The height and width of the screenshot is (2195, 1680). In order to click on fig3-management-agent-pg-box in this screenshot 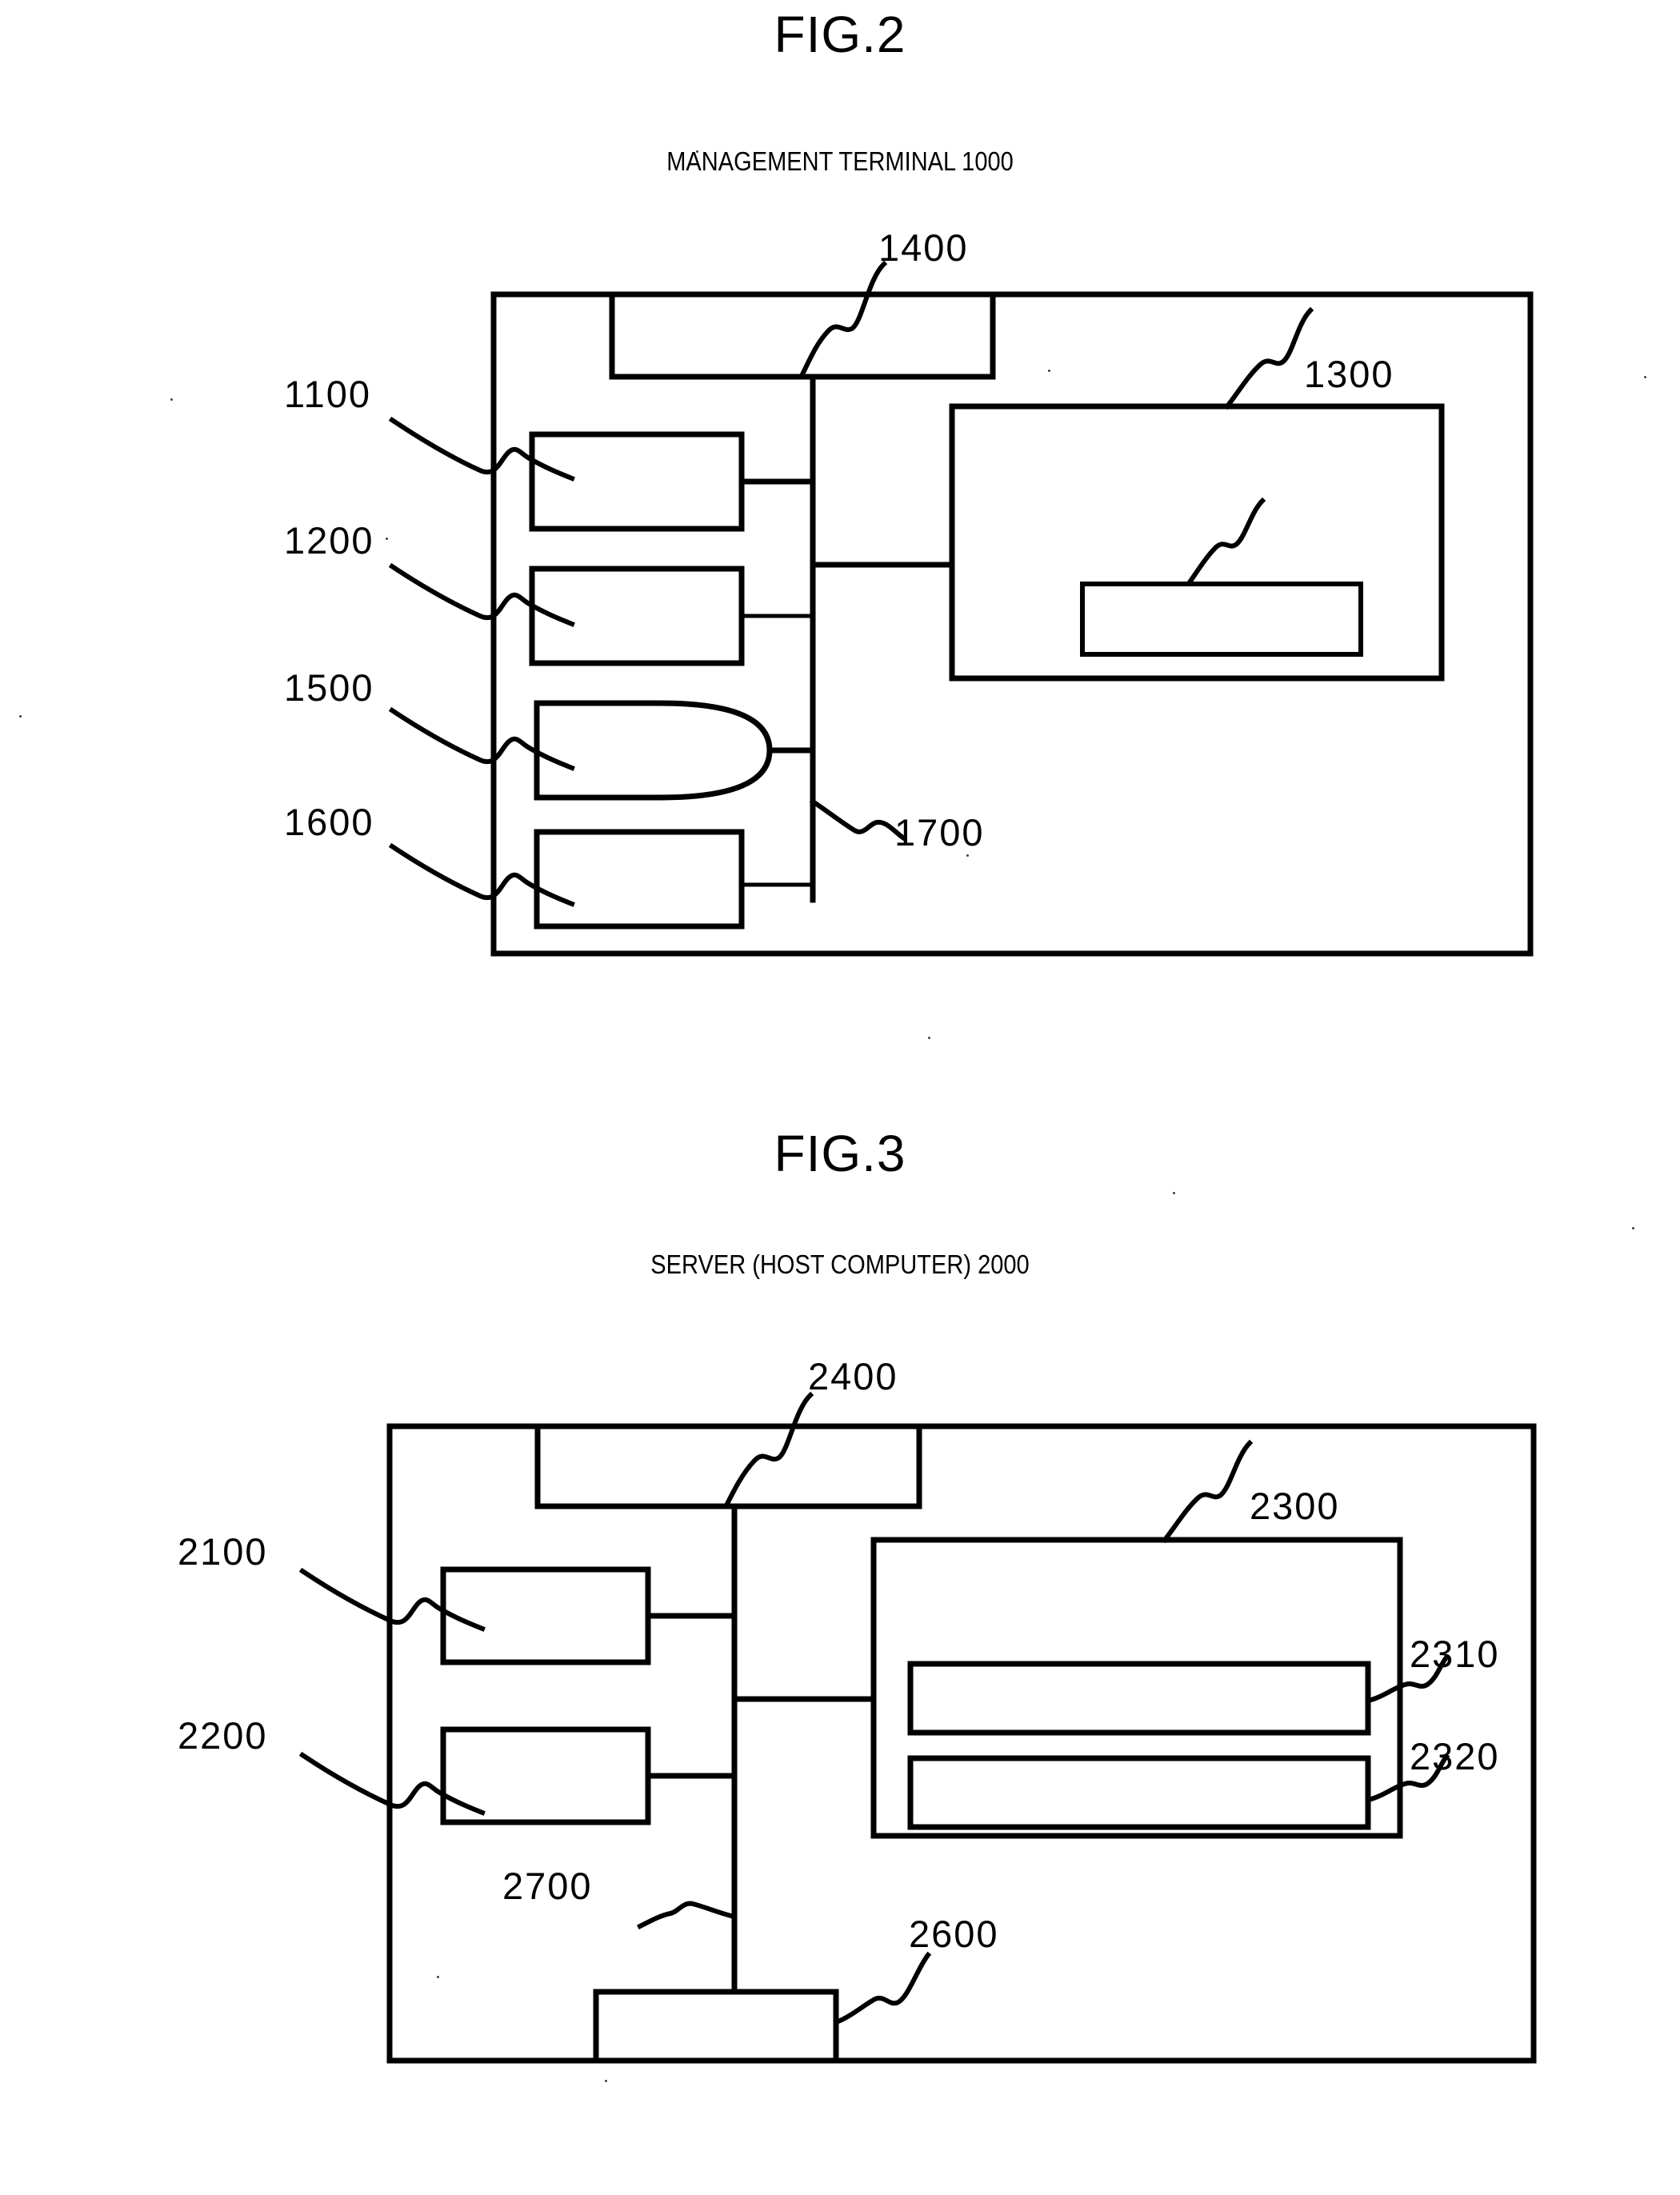, I will do `click(1139, 1698)`.